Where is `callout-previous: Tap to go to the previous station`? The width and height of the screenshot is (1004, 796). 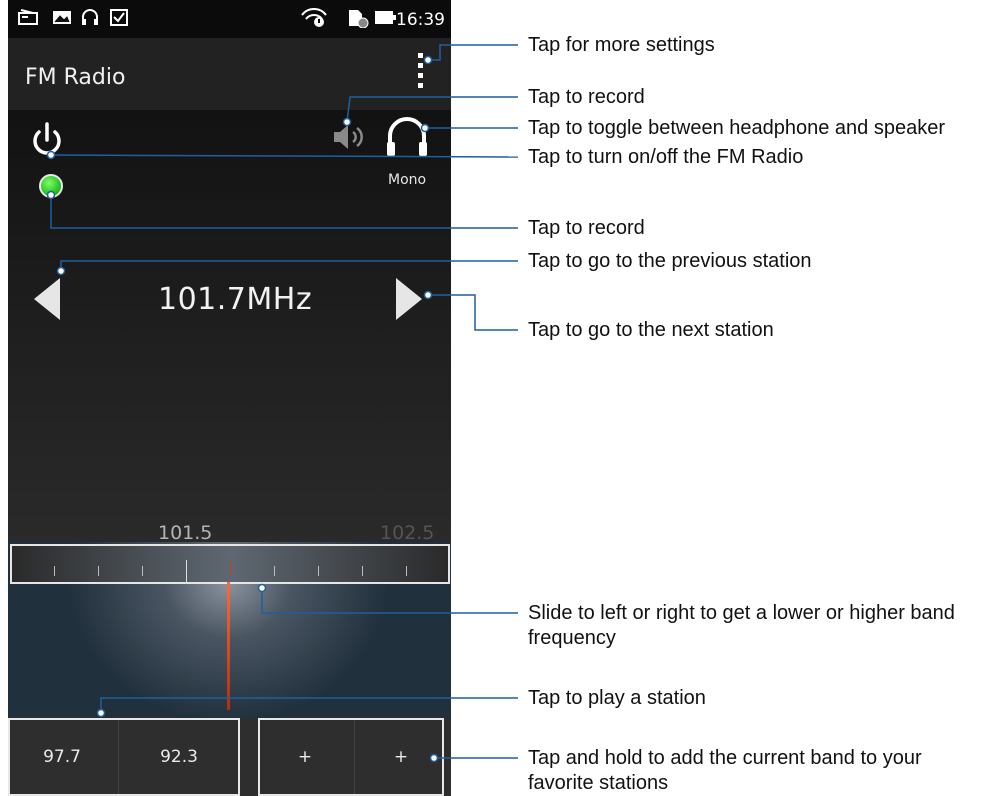 callout-previous: Tap to go to the previous station is located at coordinates (670, 261).